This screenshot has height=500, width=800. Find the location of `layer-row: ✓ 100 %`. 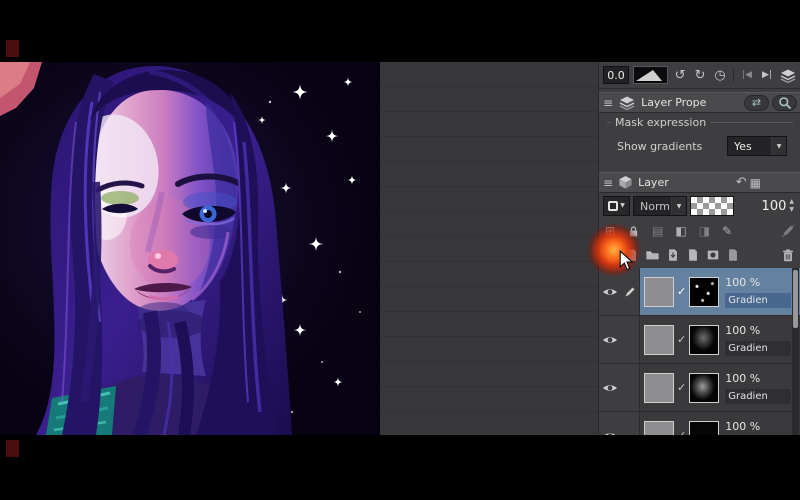

layer-row: ✓ 100 % is located at coordinates (699, 423).